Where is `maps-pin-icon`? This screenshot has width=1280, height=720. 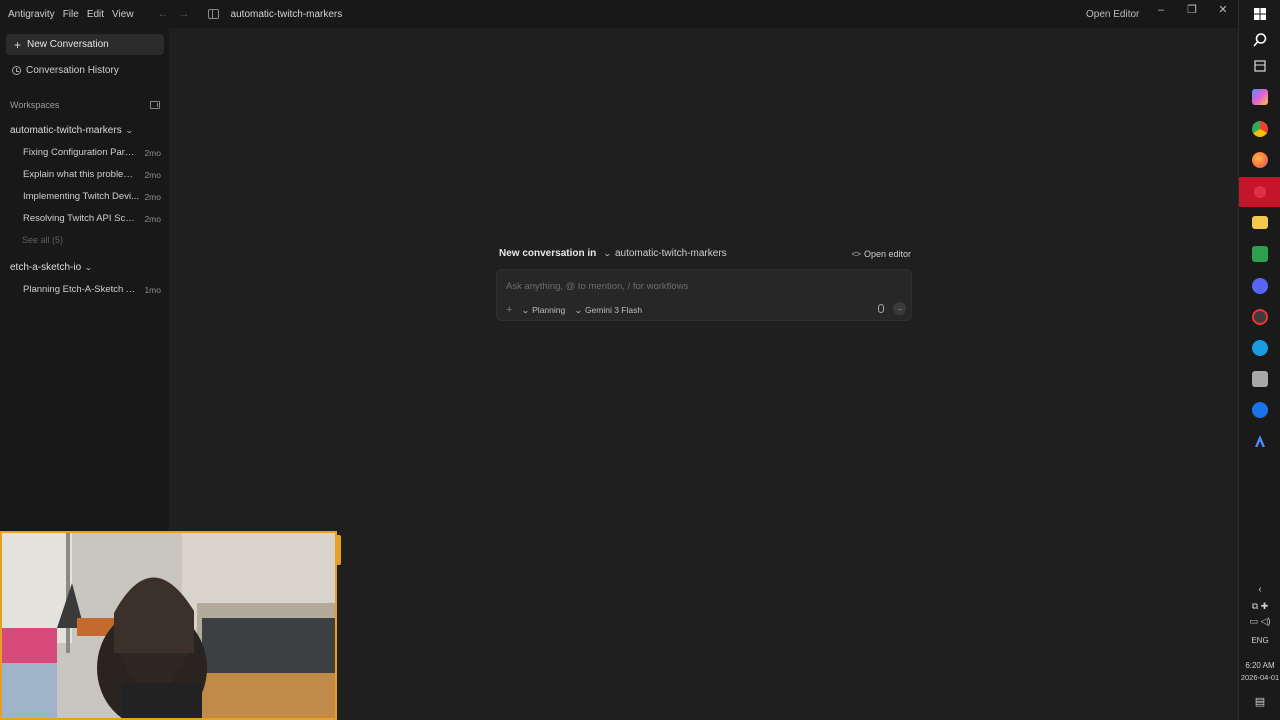 maps-pin-icon is located at coordinates (1260, 410).